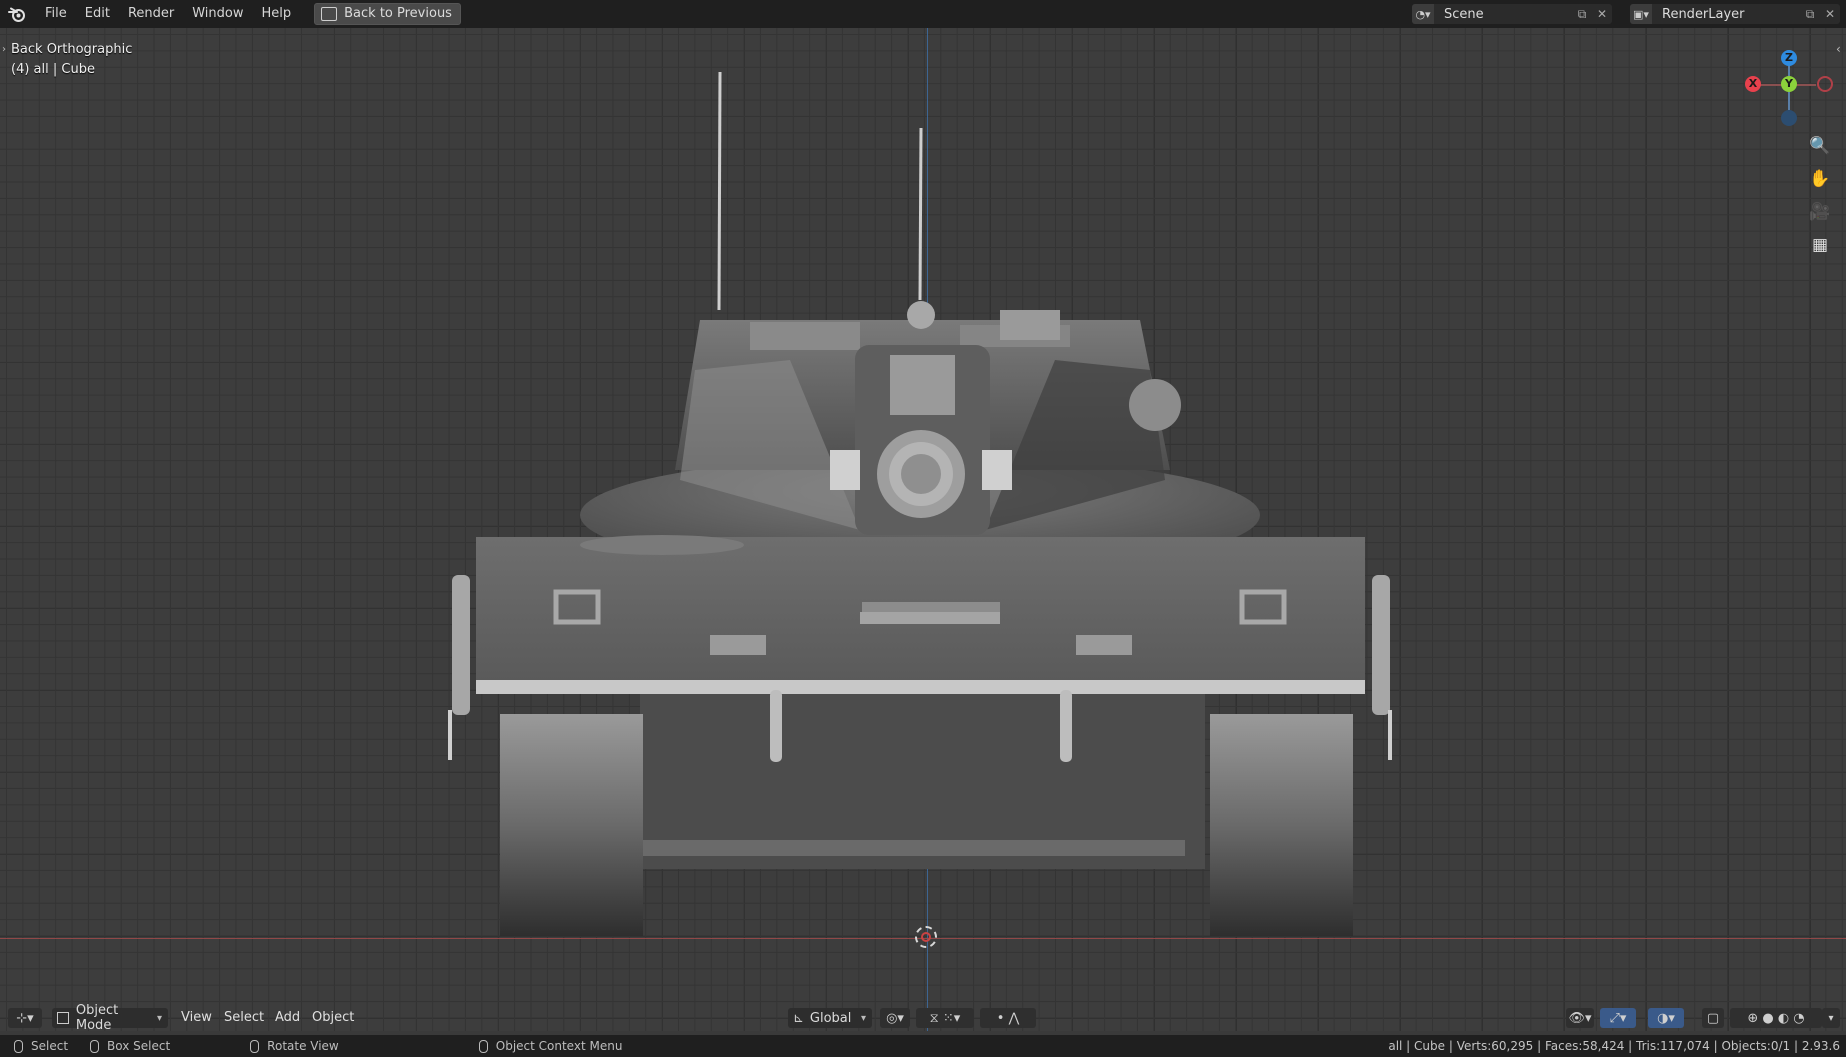  I want to click on pan-hand-icon: ✋, so click(1820, 179).